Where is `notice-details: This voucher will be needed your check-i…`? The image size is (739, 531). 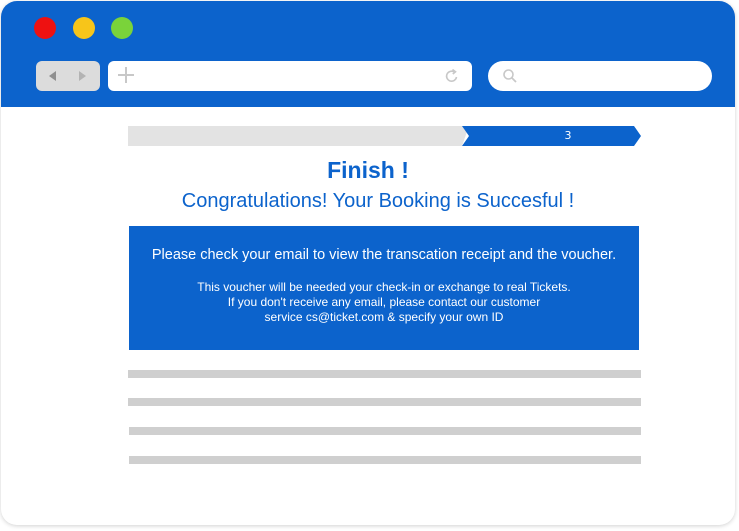 notice-details: This voucher will be needed your check-i… is located at coordinates (384, 302).